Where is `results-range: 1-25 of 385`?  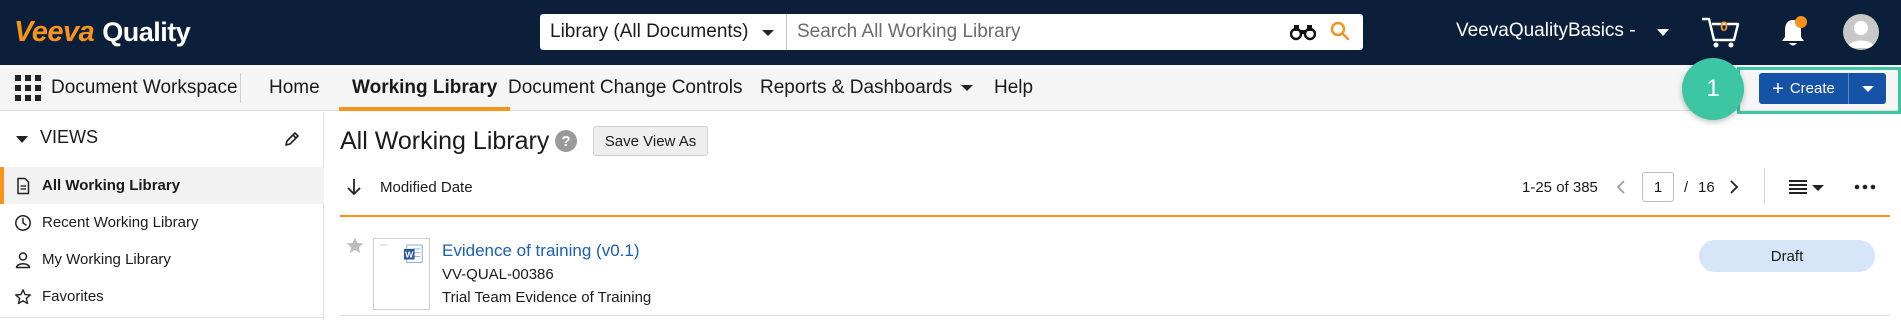 results-range: 1-25 of 385 is located at coordinates (1560, 187).